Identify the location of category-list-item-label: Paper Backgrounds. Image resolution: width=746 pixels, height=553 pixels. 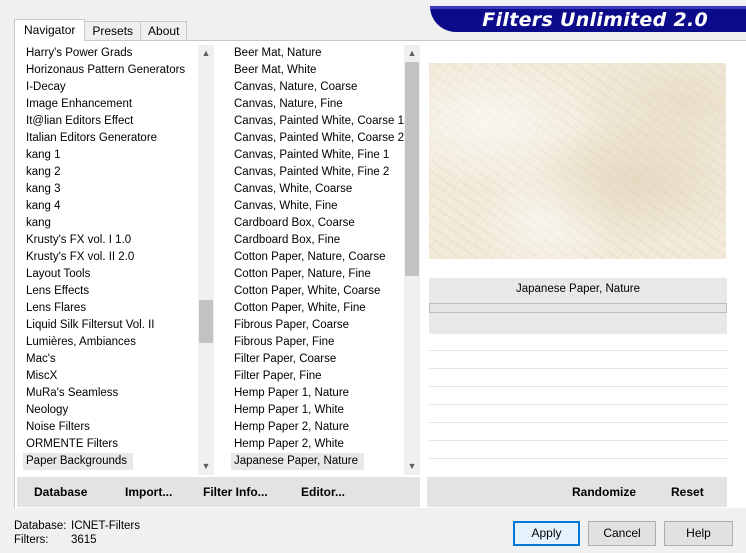
(78, 461).